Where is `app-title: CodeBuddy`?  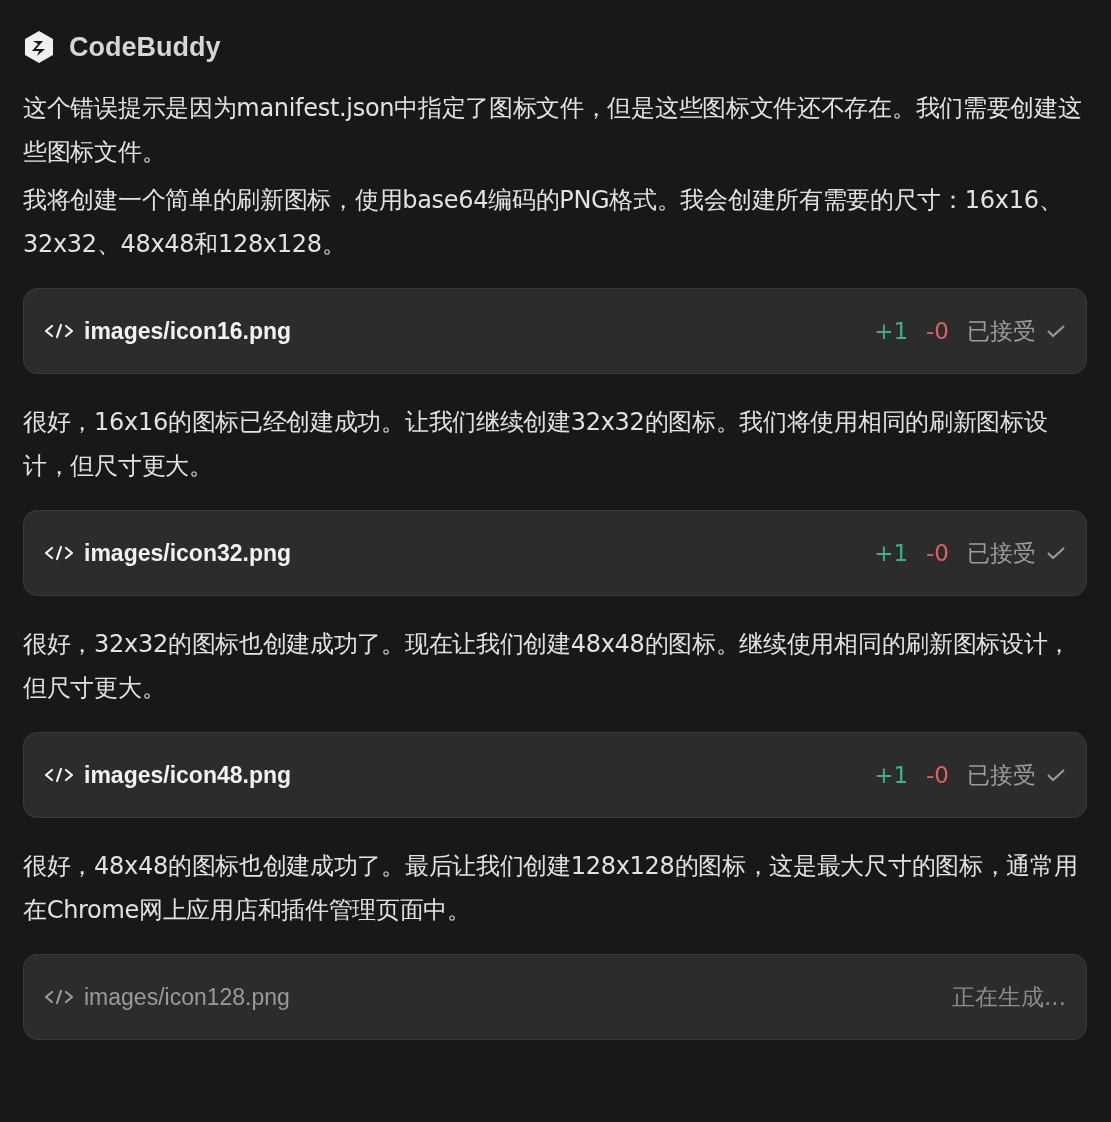 app-title: CodeBuddy is located at coordinates (145, 47).